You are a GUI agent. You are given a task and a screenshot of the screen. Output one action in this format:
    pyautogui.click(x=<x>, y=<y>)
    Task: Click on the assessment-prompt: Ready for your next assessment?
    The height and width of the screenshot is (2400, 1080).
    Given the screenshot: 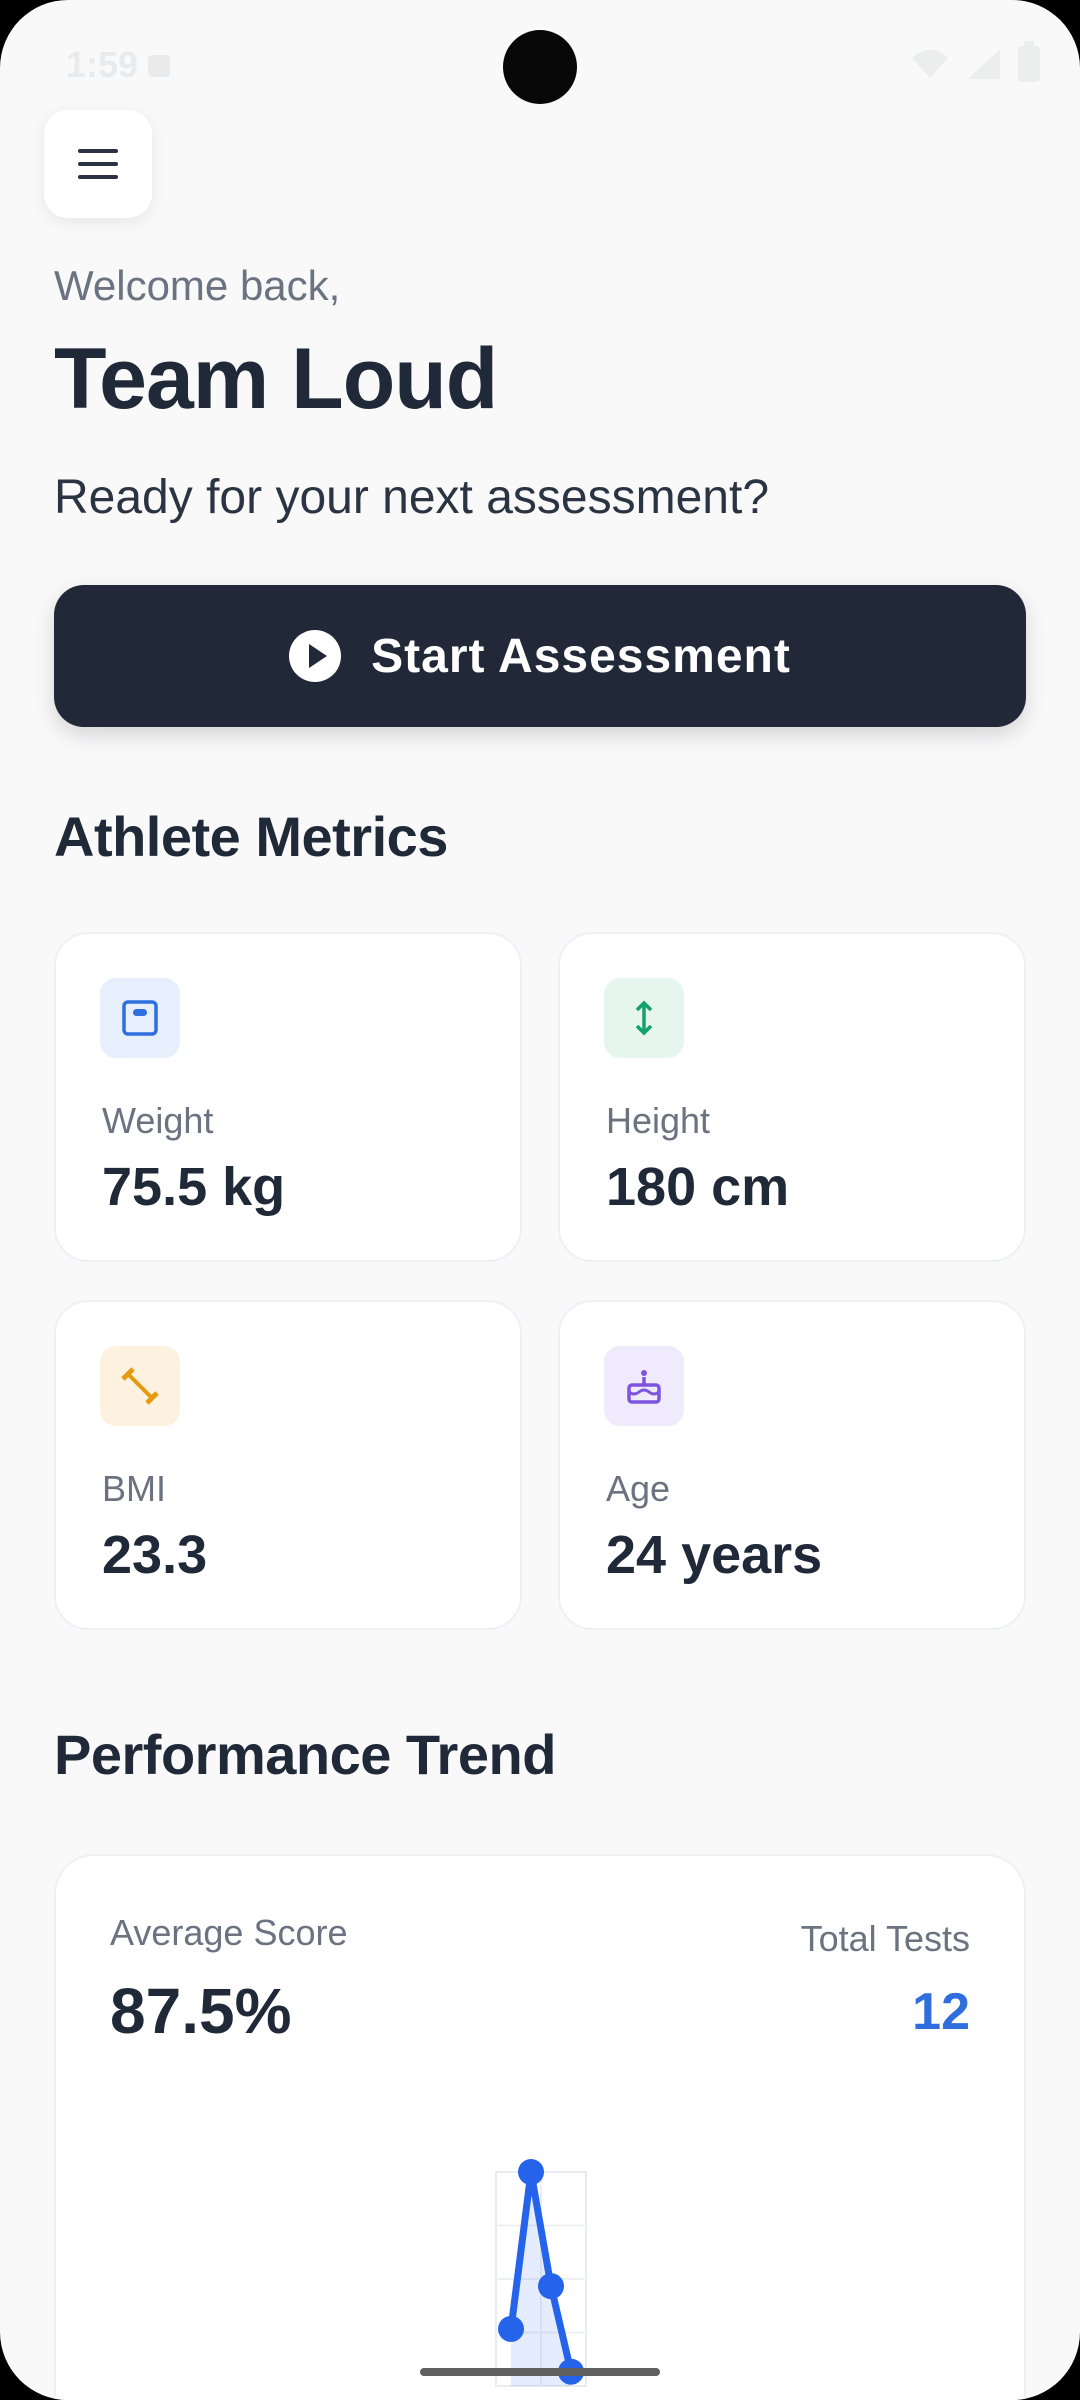 What is the action you would take?
    pyautogui.click(x=412, y=497)
    